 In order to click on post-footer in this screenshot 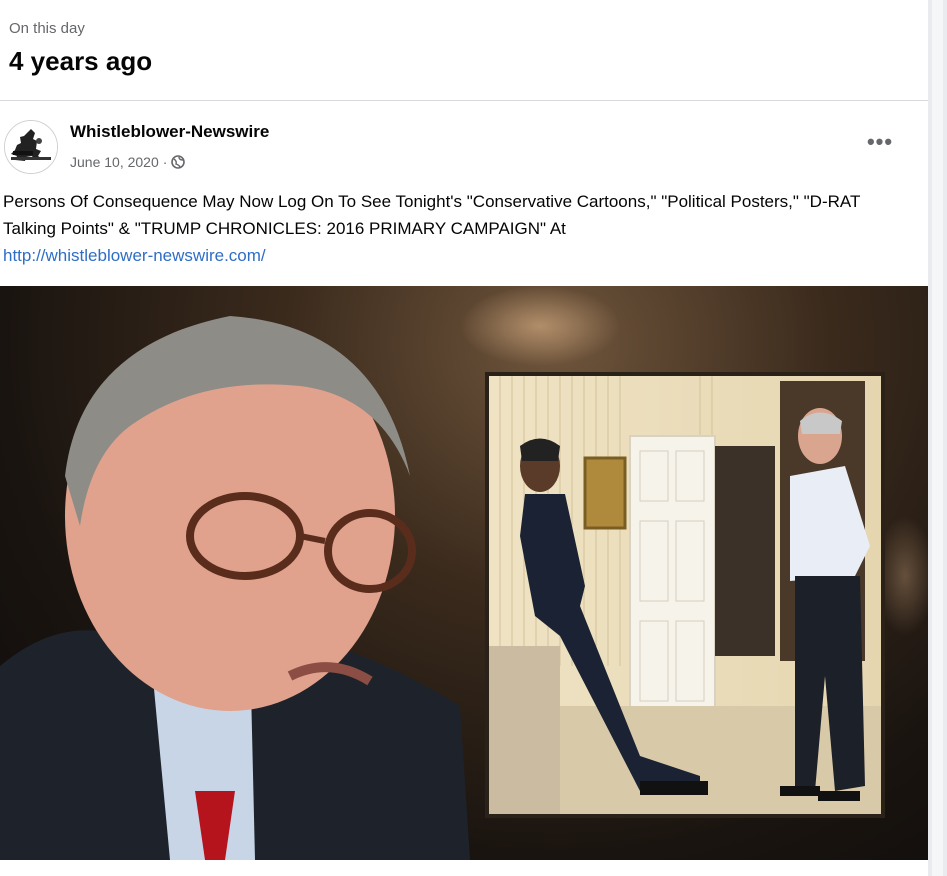, I will do `click(464, 868)`.